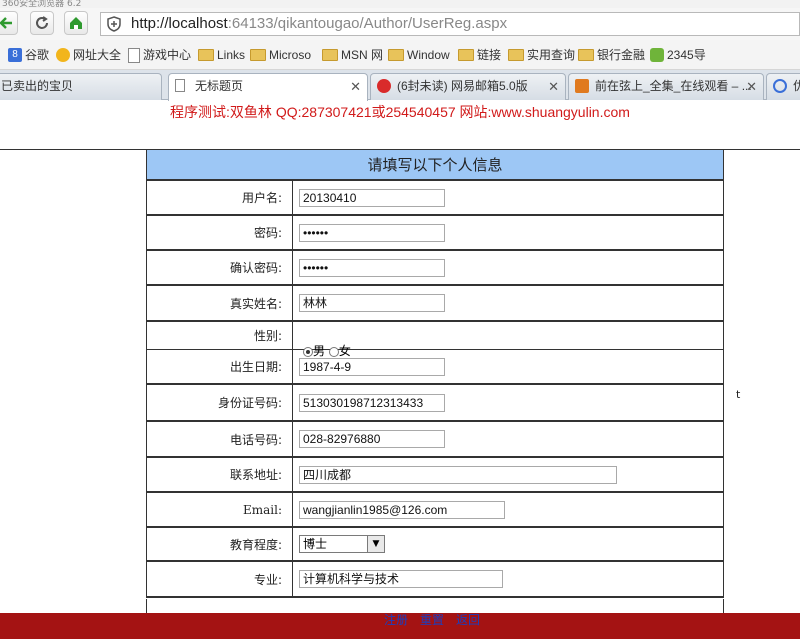 The width and height of the screenshot is (800, 639). I want to click on bookmark-game-center: 游戏中心, so click(159, 55).